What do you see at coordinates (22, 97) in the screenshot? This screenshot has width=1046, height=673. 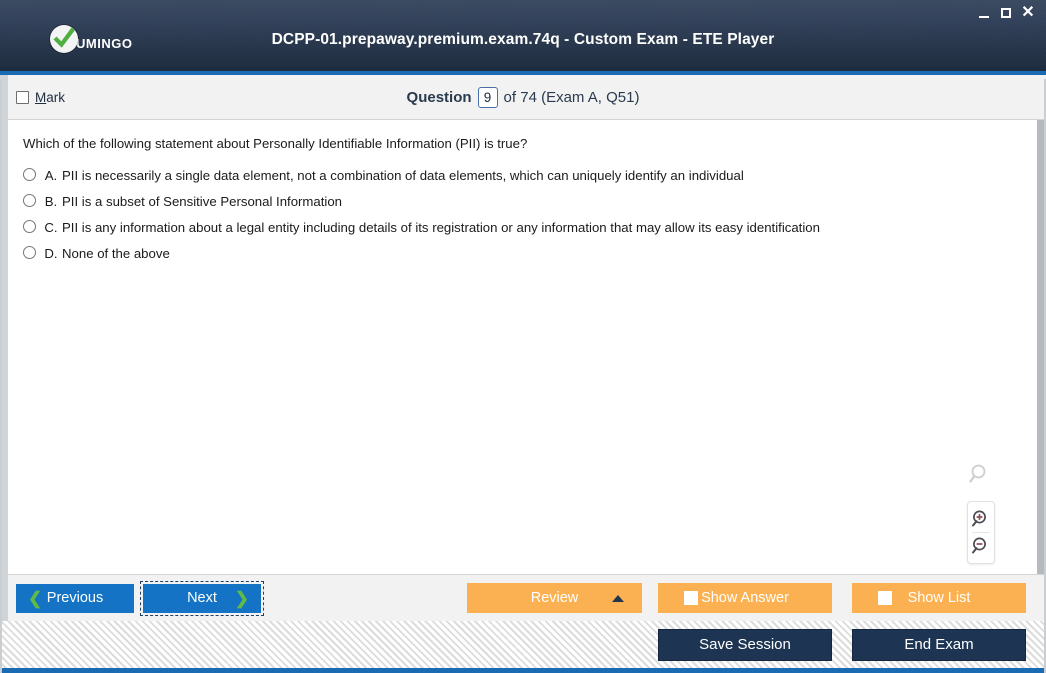 I see `mark-checkbox` at bounding box center [22, 97].